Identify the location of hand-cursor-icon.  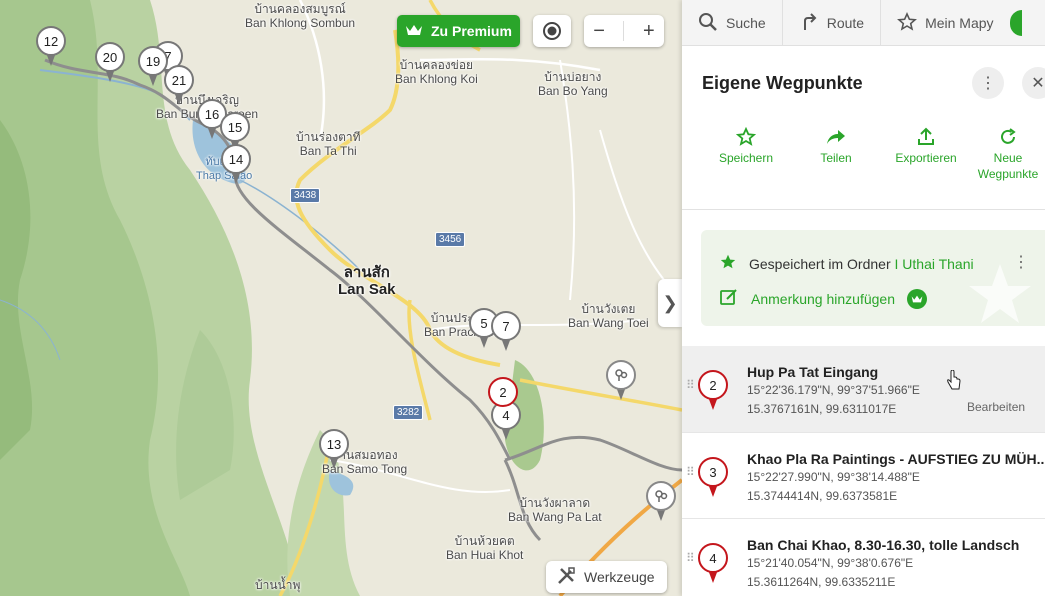
(954, 380).